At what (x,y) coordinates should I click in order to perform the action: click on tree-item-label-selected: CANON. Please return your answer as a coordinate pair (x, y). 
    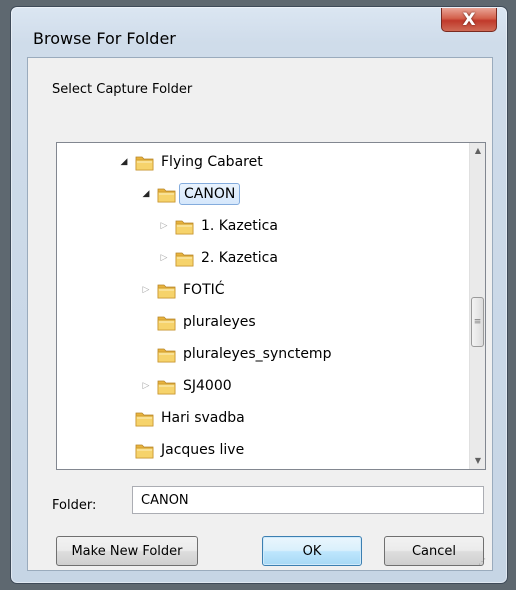
    Looking at the image, I should click on (210, 194).